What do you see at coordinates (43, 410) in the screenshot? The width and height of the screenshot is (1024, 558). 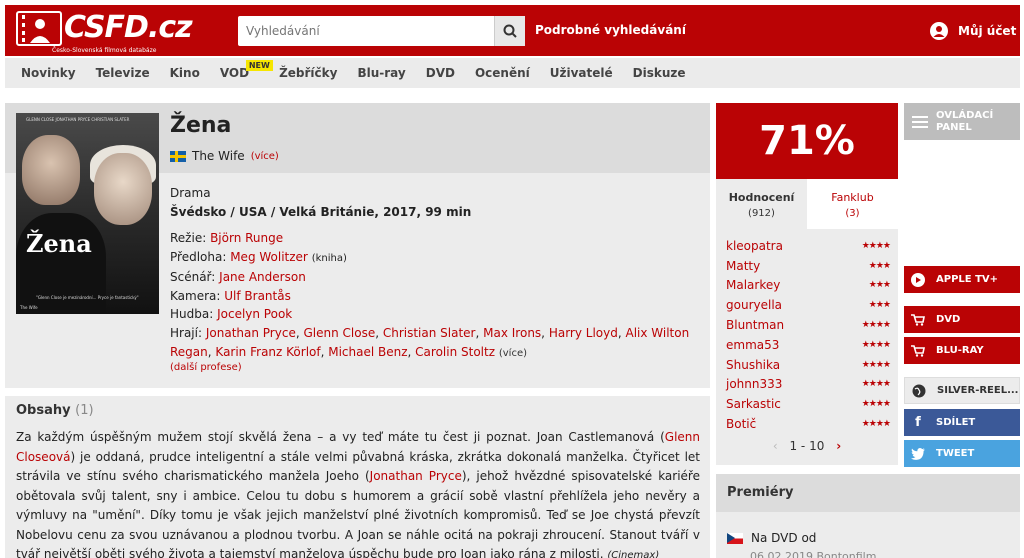 I see `plot-heading-label: Obsahy` at bounding box center [43, 410].